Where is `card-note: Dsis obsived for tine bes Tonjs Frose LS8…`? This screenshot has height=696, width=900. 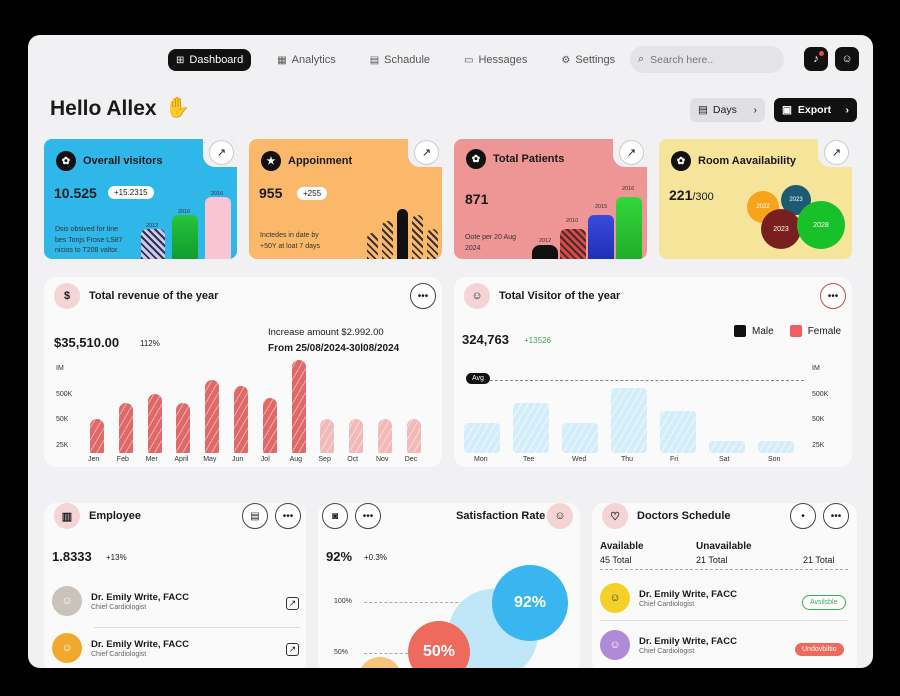 card-note: Dsis obsived for tine bes Tonjs Frose LS8… is located at coordinates (89, 241).